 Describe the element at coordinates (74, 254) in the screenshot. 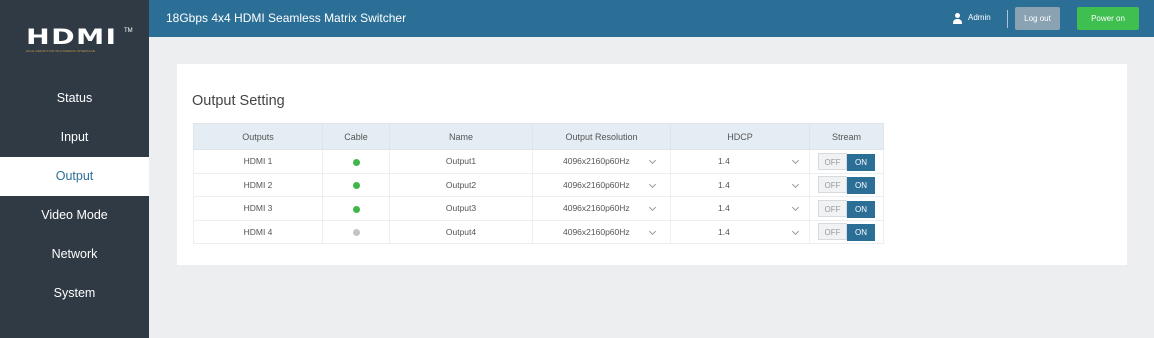

I see `sidebar-item-network: Network` at that location.